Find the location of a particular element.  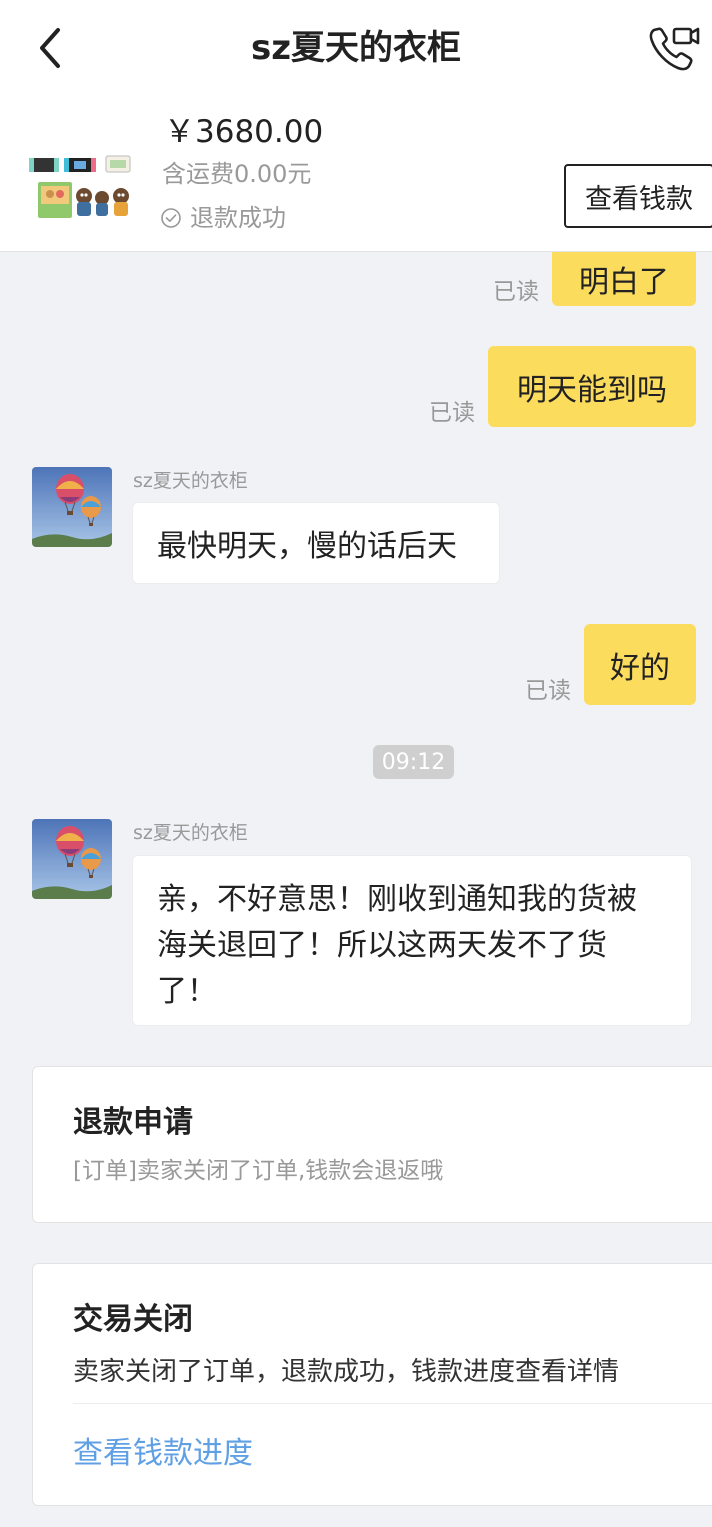

timestamp-chip: 09:12 is located at coordinates (413, 762).